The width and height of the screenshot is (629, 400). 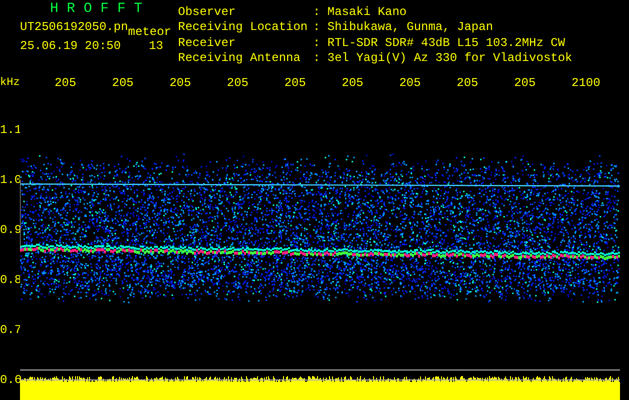 What do you see at coordinates (70, 46) in the screenshot?
I see `timestamp: 25.06.19 20:50` at bounding box center [70, 46].